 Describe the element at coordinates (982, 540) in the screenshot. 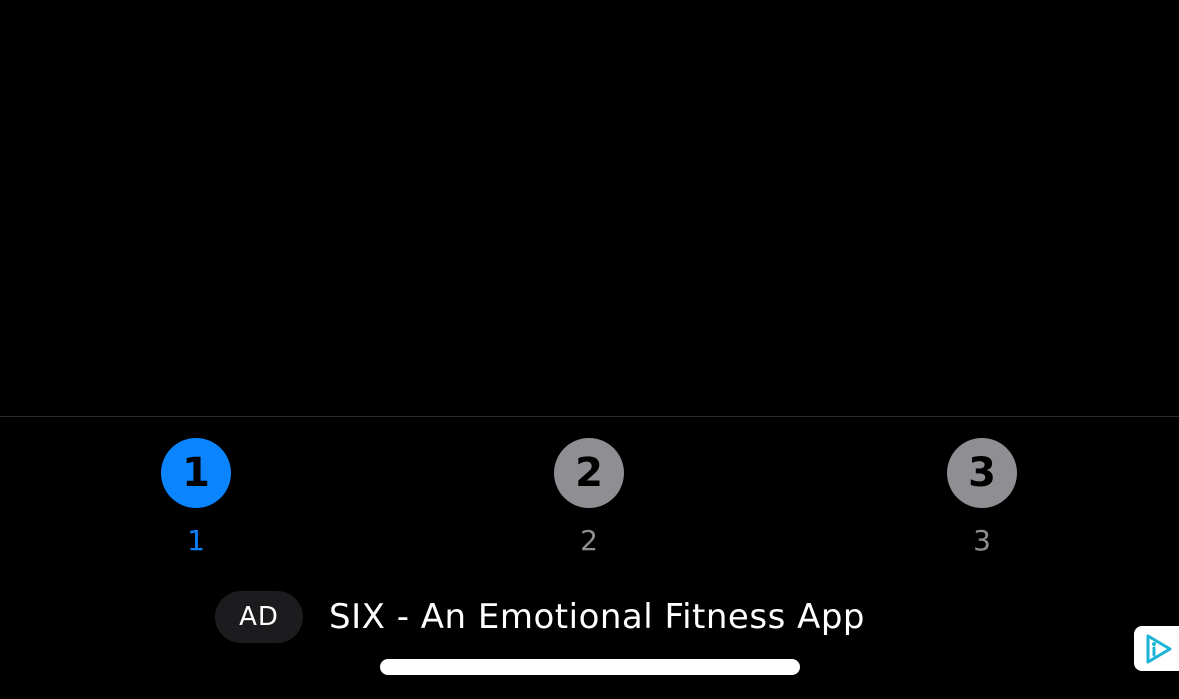

I see `tab-3-label: 3` at that location.